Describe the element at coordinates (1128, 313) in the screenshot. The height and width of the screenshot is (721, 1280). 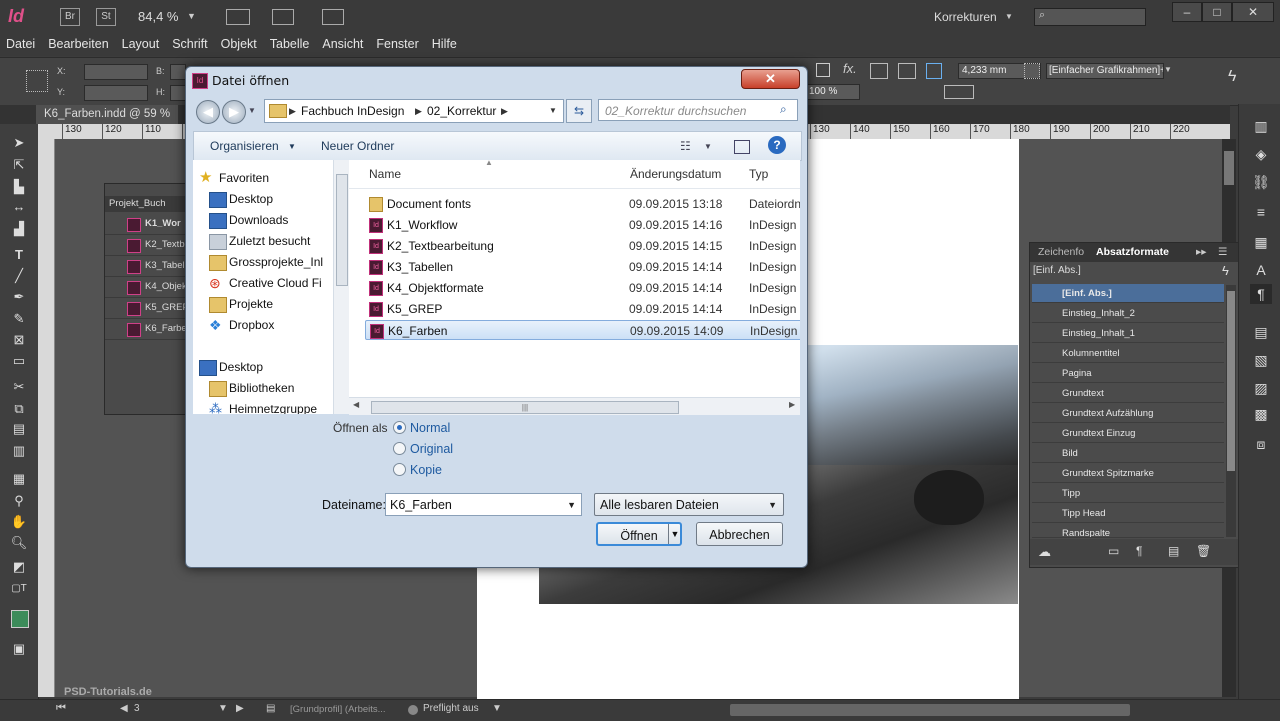
I see `style-item: Einstieg_Inhalt_2` at that location.